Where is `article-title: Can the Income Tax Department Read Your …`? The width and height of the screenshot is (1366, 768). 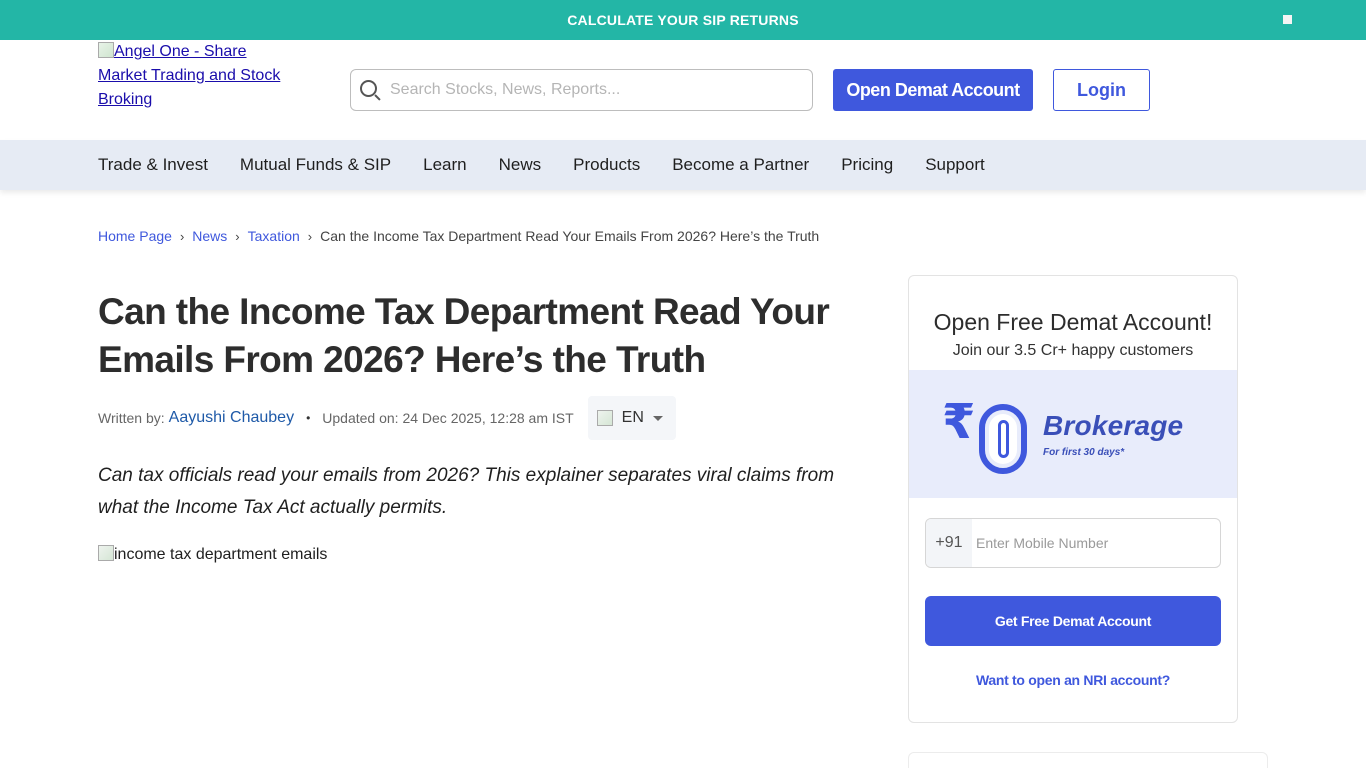 article-title: Can the Income Tax Department Read Your … is located at coordinates (464, 335).